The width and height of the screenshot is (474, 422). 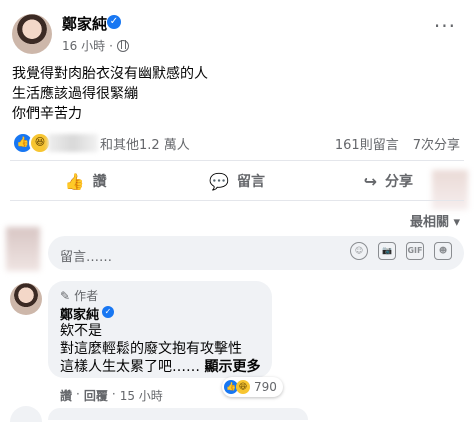 I want to click on like-button: 👍 讚, so click(x=85, y=181).